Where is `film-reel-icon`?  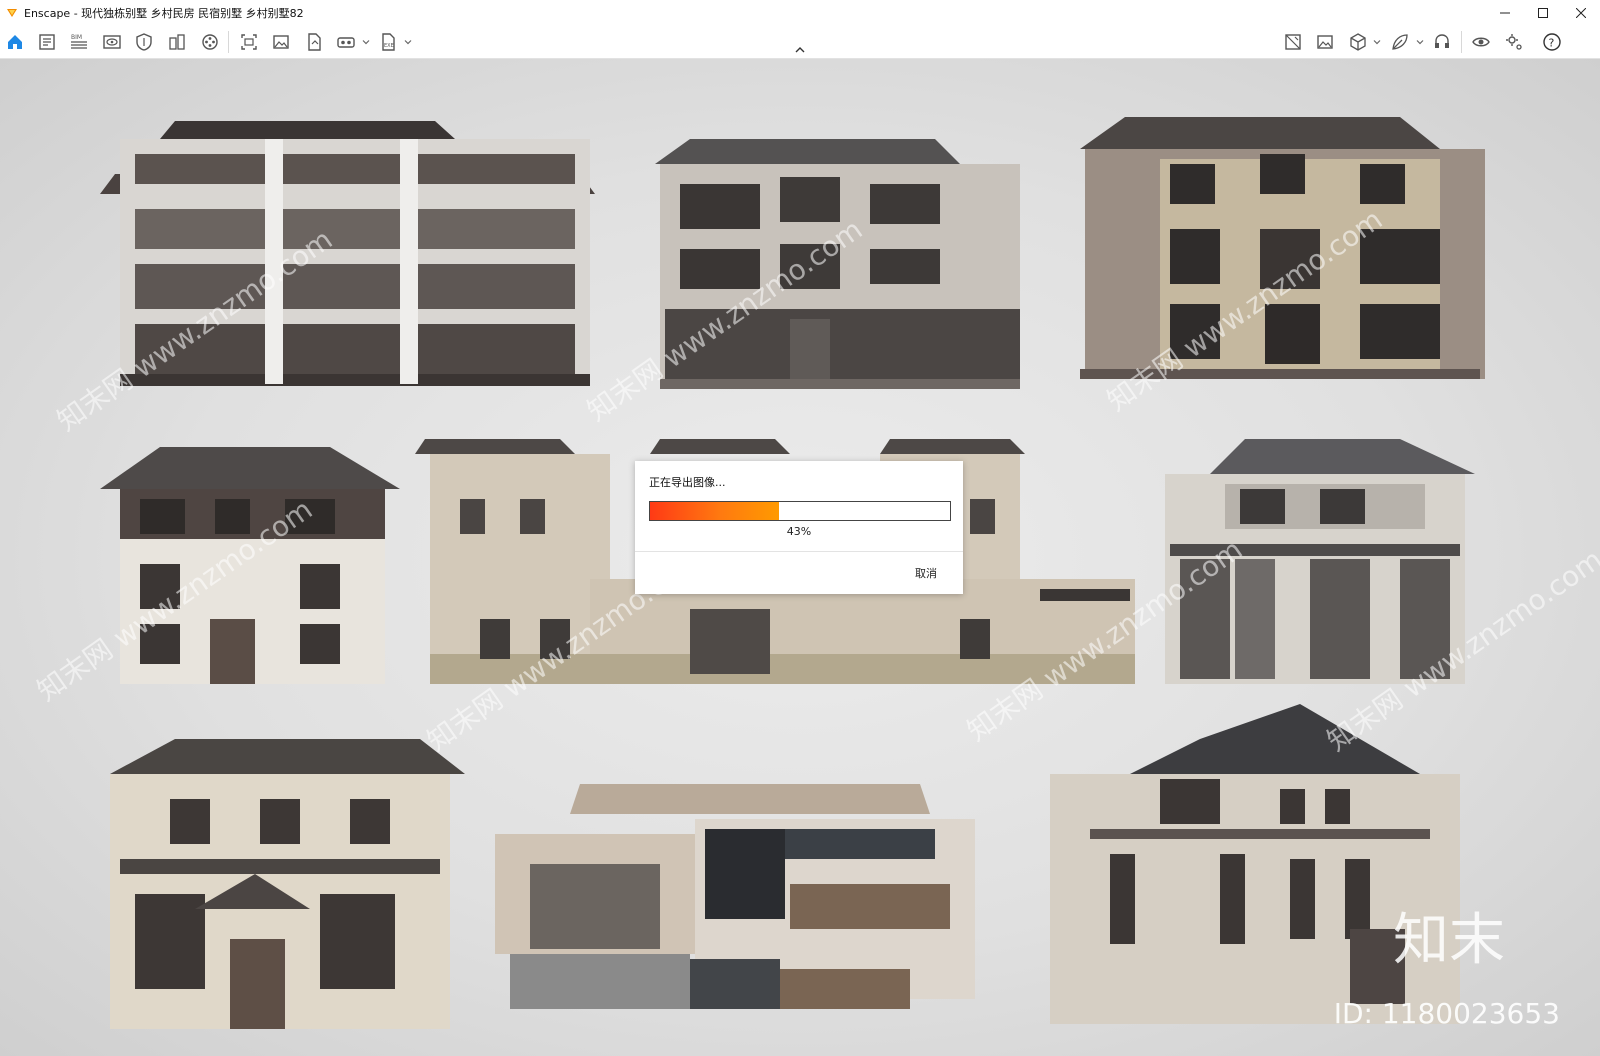 film-reel-icon is located at coordinates (210, 42).